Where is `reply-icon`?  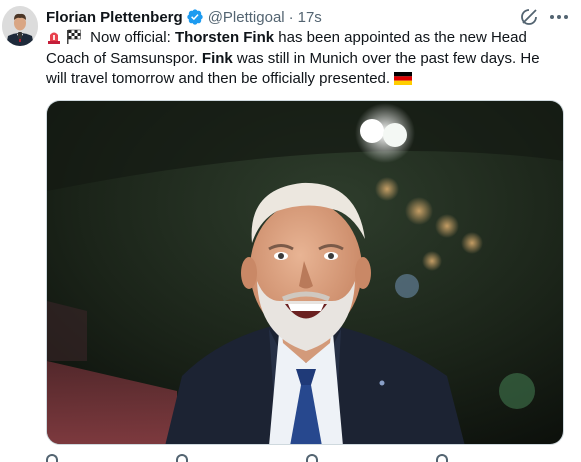 reply-icon is located at coordinates (52, 458).